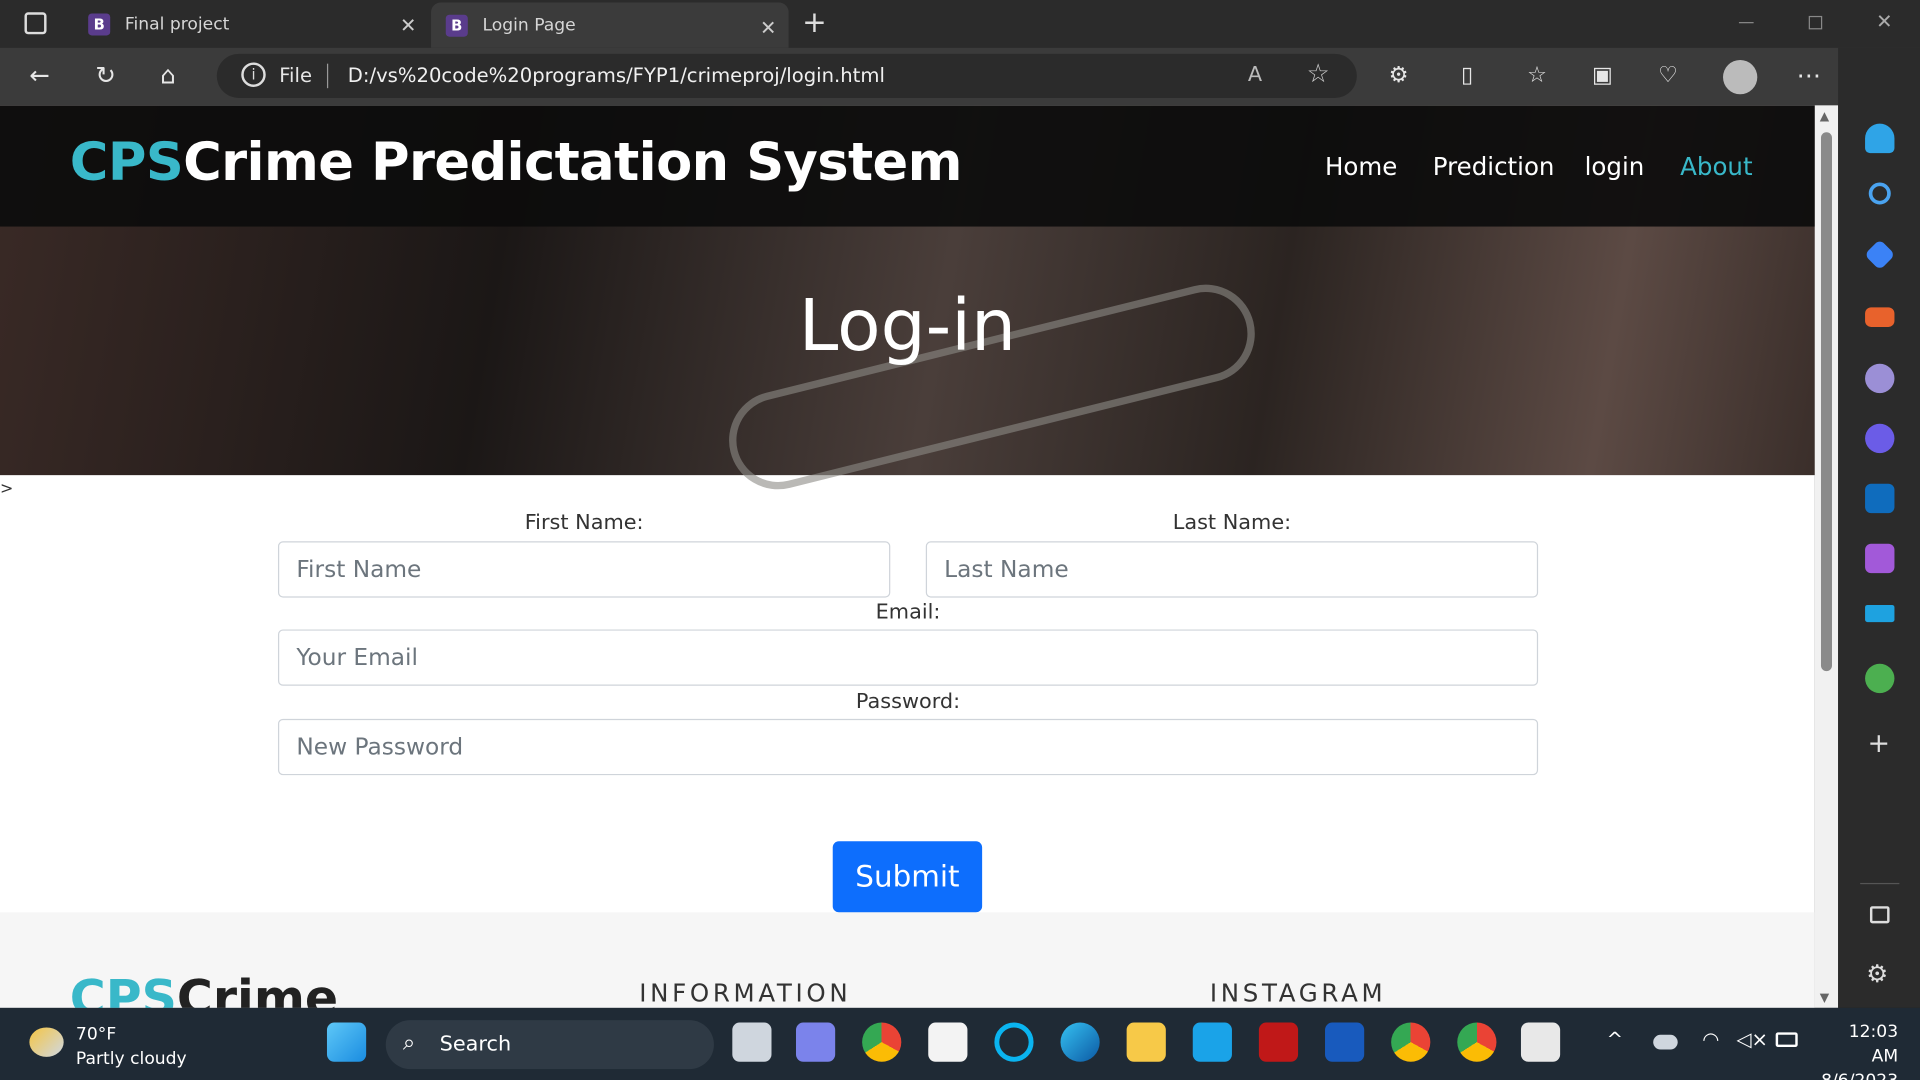 This screenshot has height=1080, width=1920. Describe the element at coordinates (907, 326) in the screenshot. I see `hero-title: Log-in` at that location.